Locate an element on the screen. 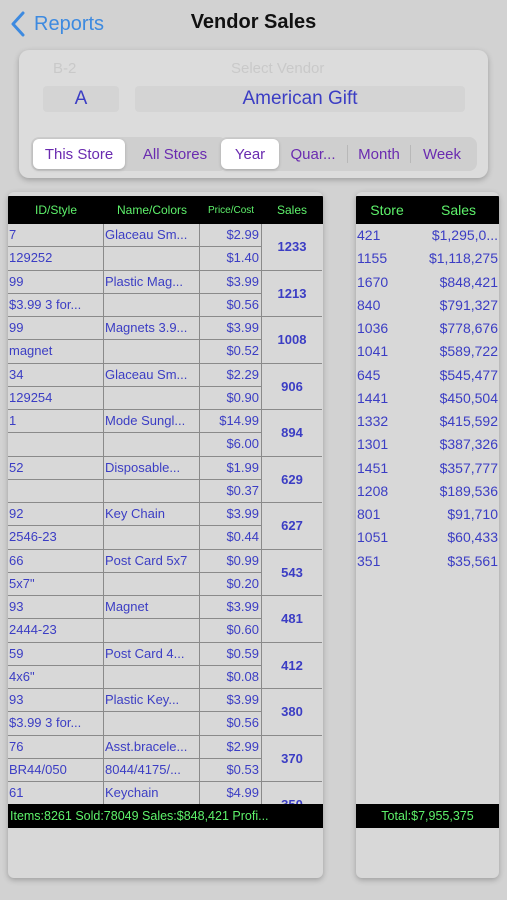 The width and height of the screenshot is (507, 900). segment-month: Month is located at coordinates (379, 154).